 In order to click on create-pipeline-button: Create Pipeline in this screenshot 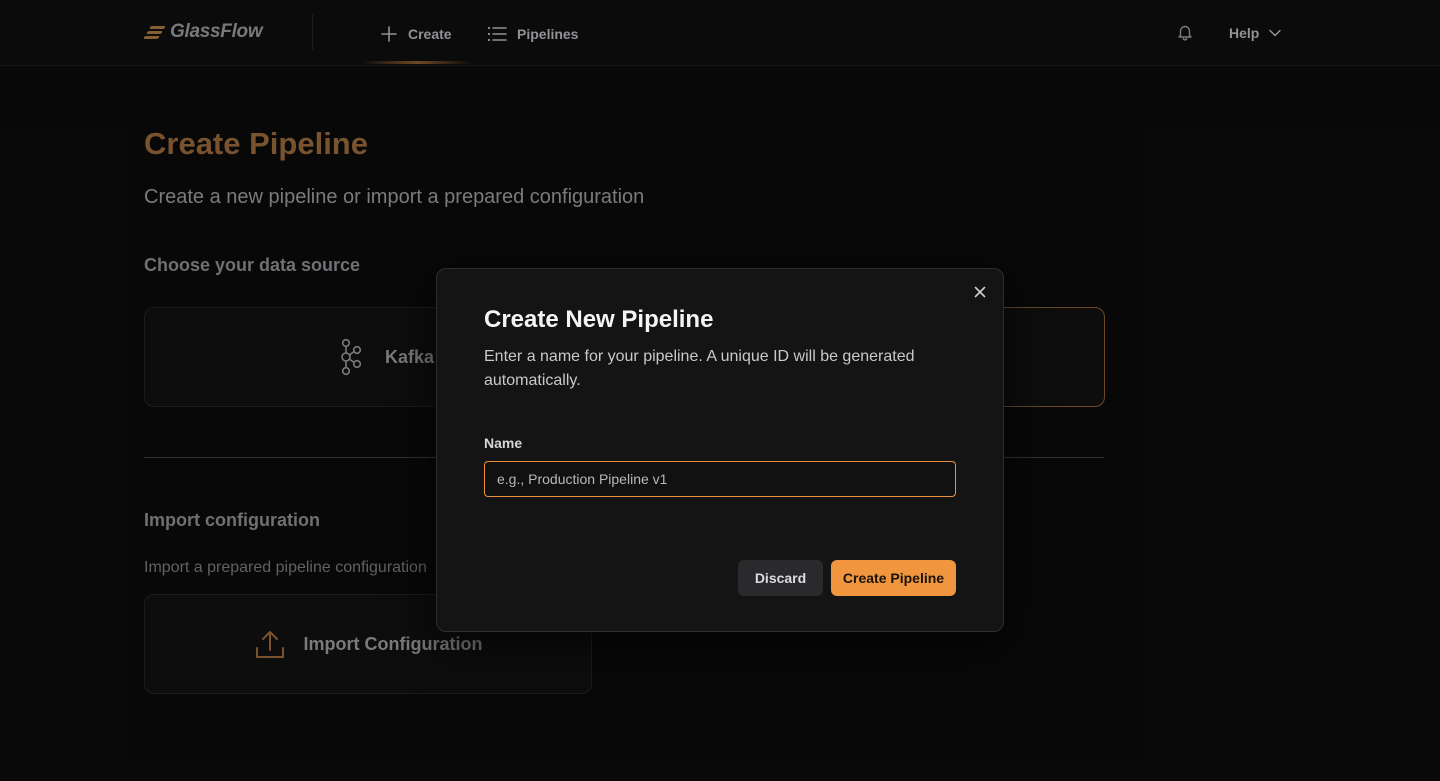, I will do `click(893, 578)`.